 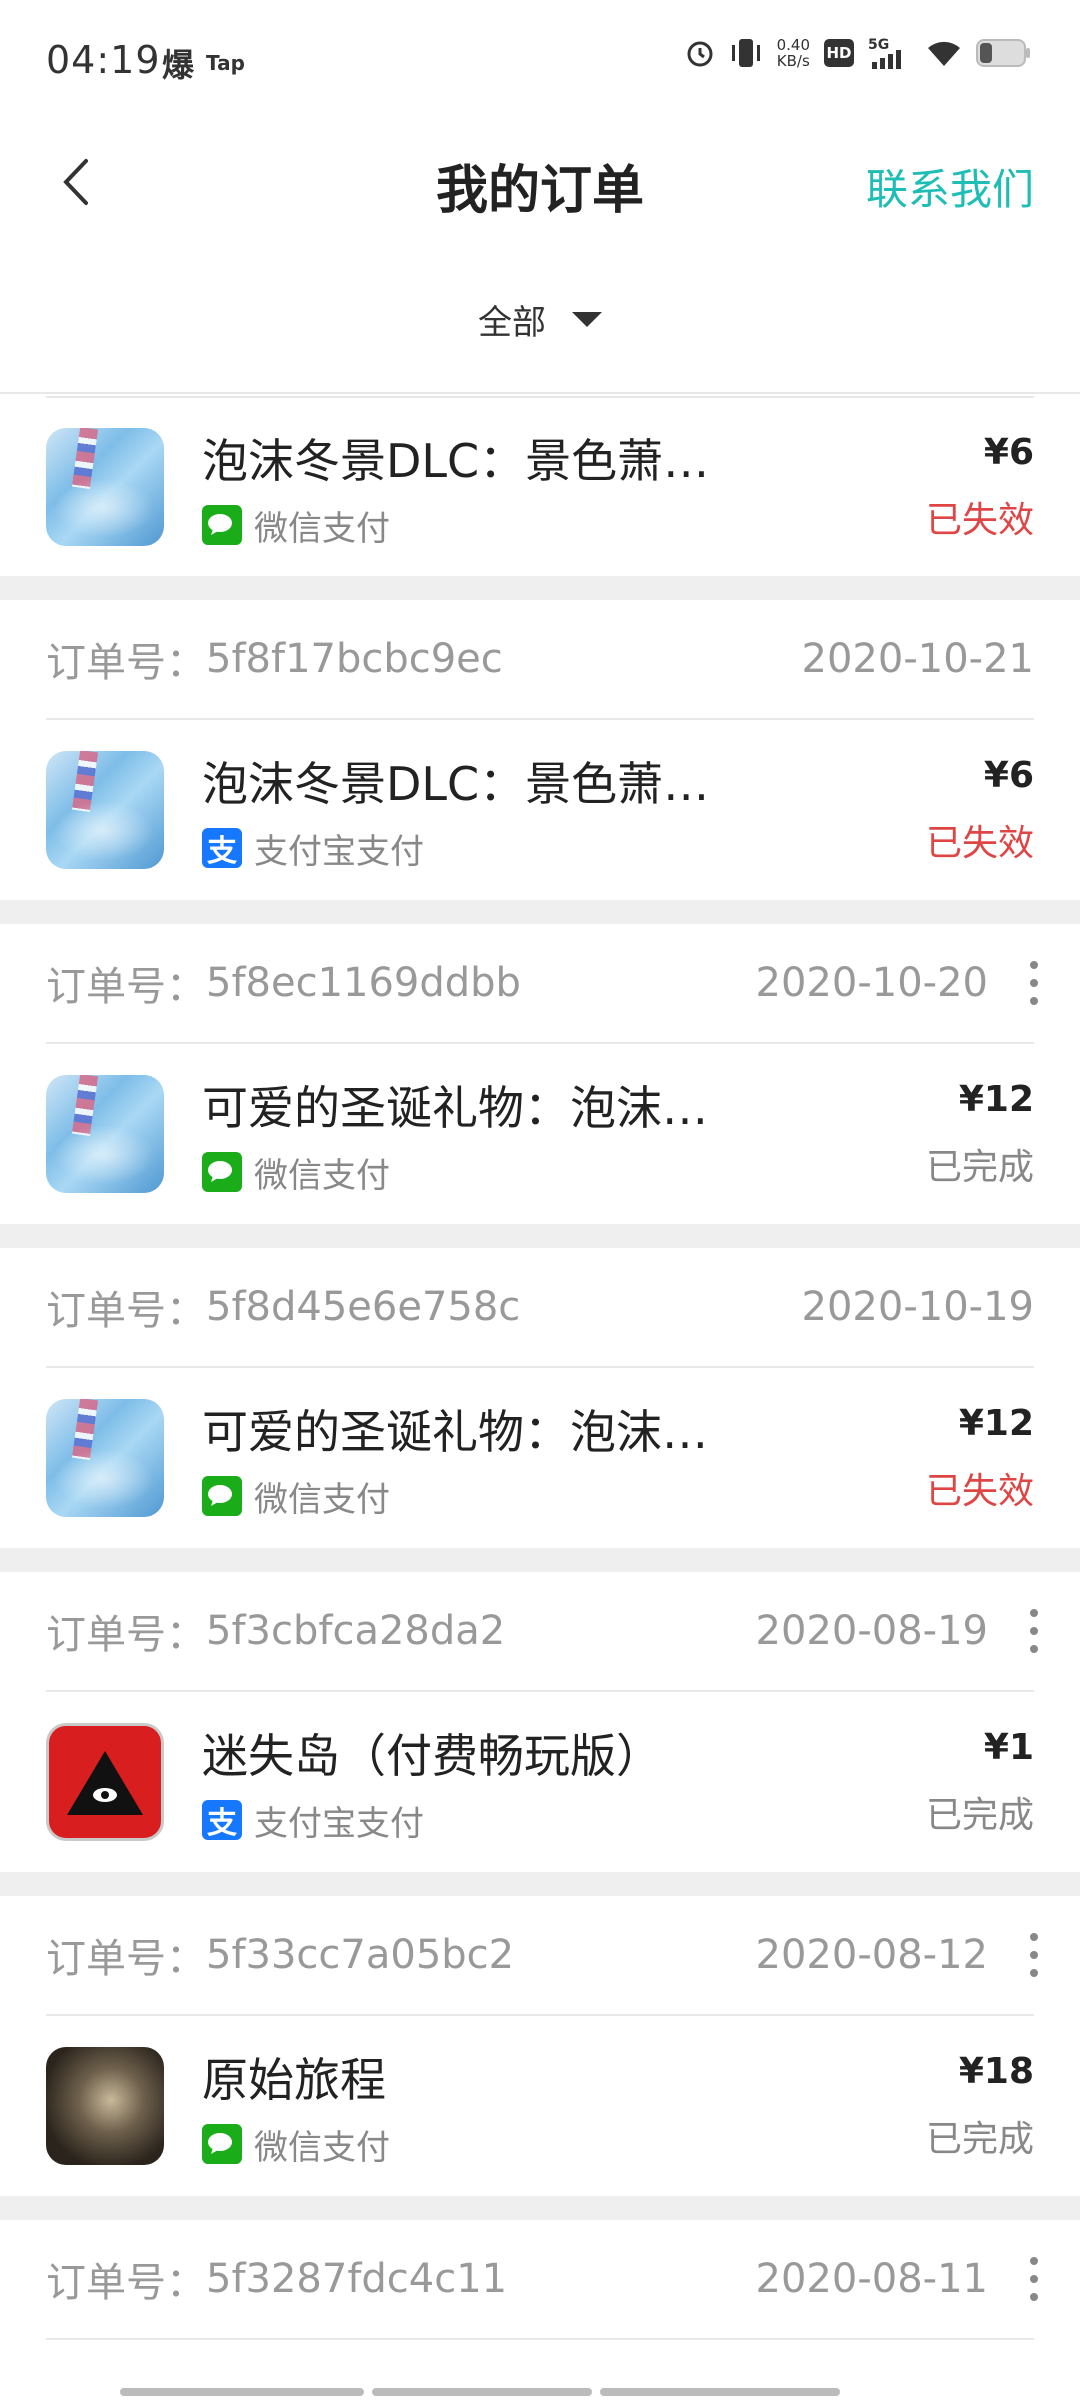 What do you see at coordinates (203, 63) in the screenshot?
I see `status-left-icons: 爆 Tap` at bounding box center [203, 63].